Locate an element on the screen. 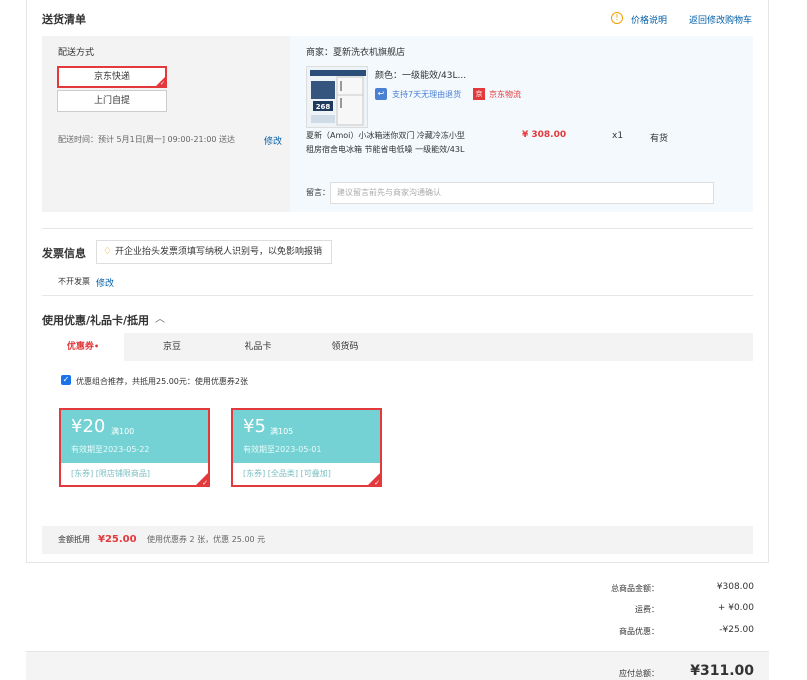 Image resolution: width=807 pixels, height=680 pixels. shipping-section is located at coordinates (166, 124).